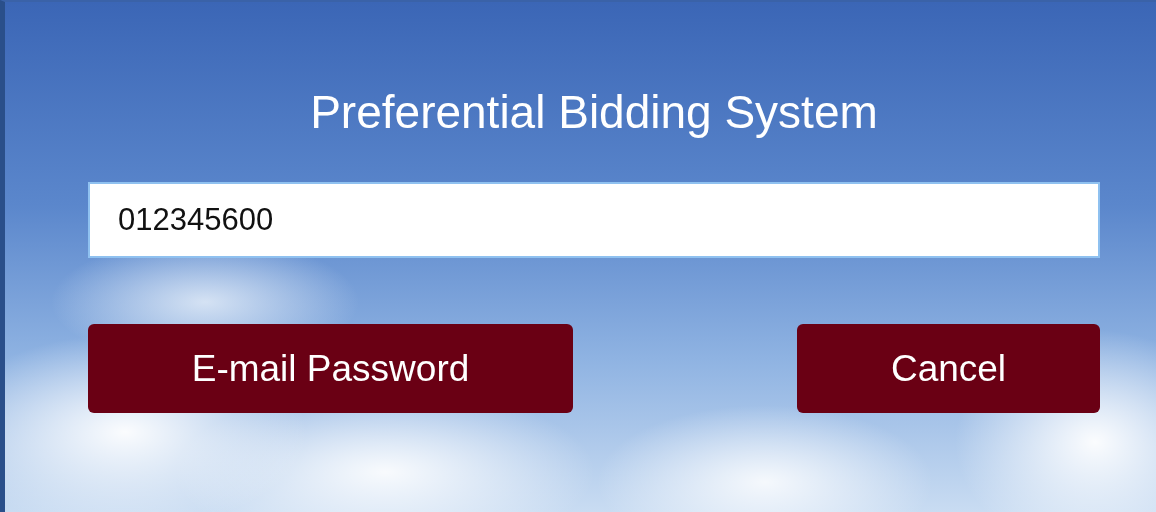 The height and width of the screenshot is (512, 1156). Describe the element at coordinates (594, 220) in the screenshot. I see `input-field: 012345600` at that location.